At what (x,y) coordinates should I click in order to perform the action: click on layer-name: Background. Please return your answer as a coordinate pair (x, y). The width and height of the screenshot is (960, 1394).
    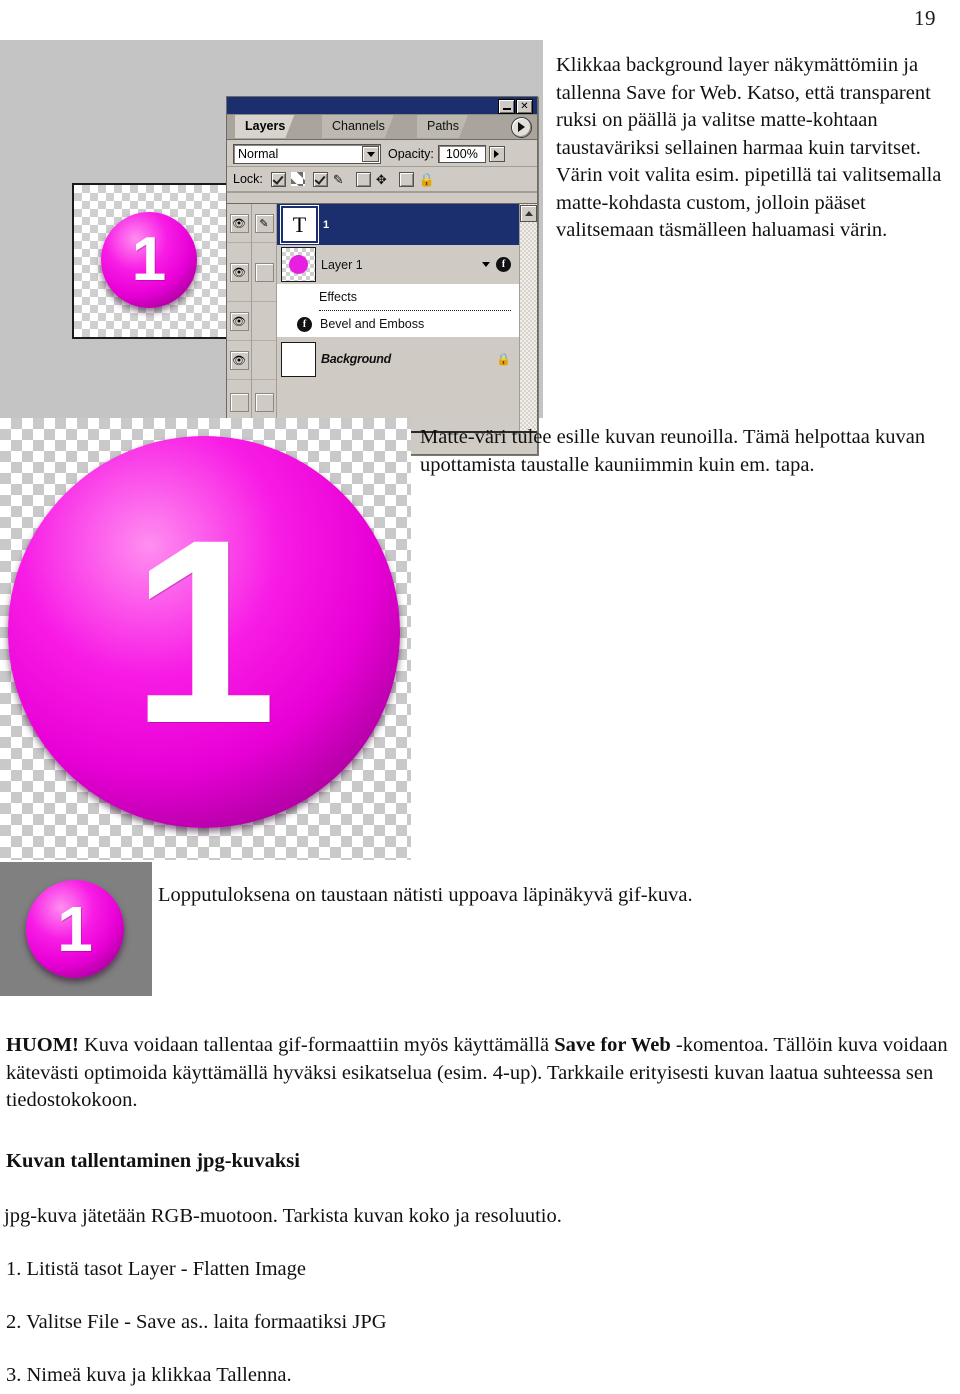
    Looking at the image, I should click on (356, 359).